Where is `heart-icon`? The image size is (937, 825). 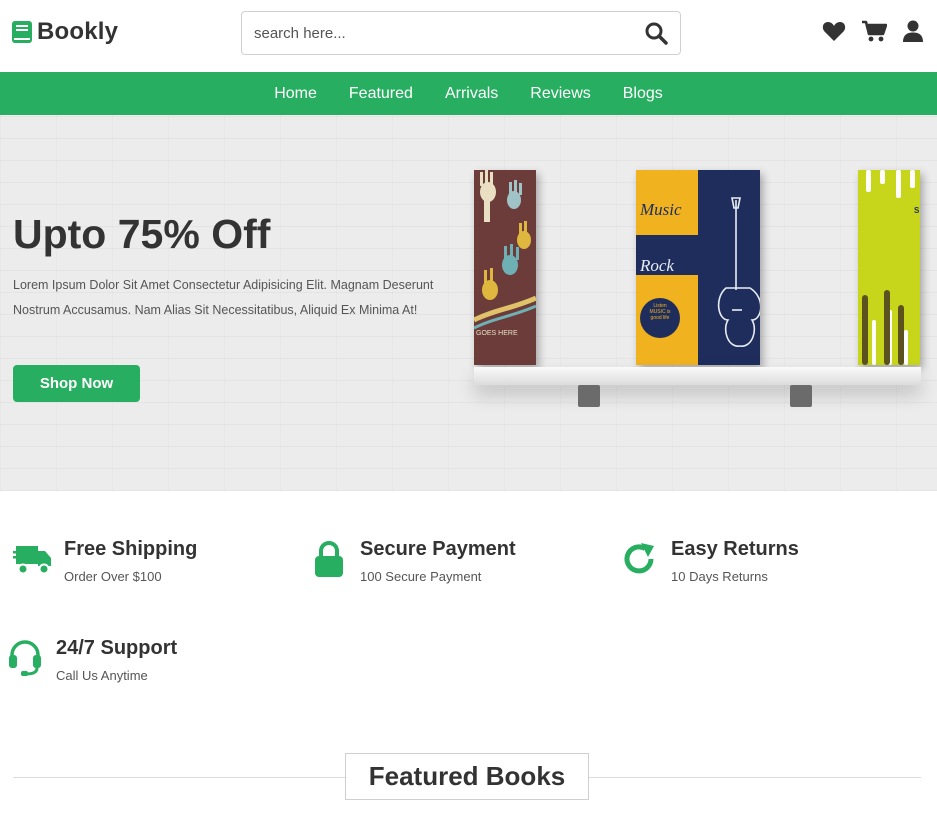 heart-icon is located at coordinates (834, 33).